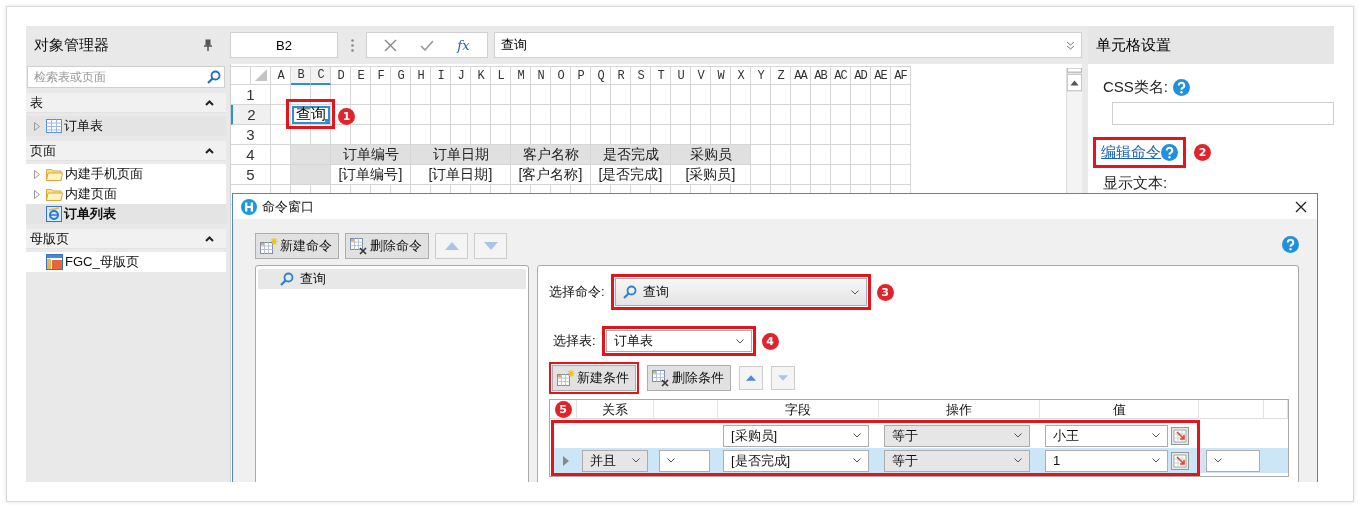 This screenshot has height=508, width=1360. I want to click on dropdown: 1, so click(1106, 460).